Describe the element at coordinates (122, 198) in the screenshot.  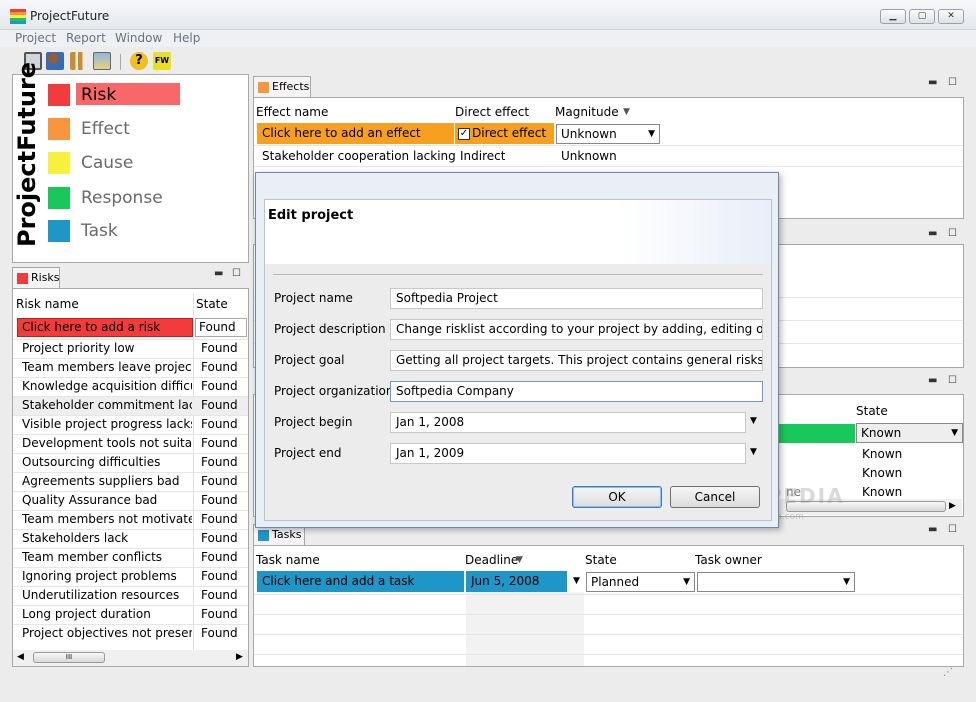
I see `legend-response: Response` at that location.